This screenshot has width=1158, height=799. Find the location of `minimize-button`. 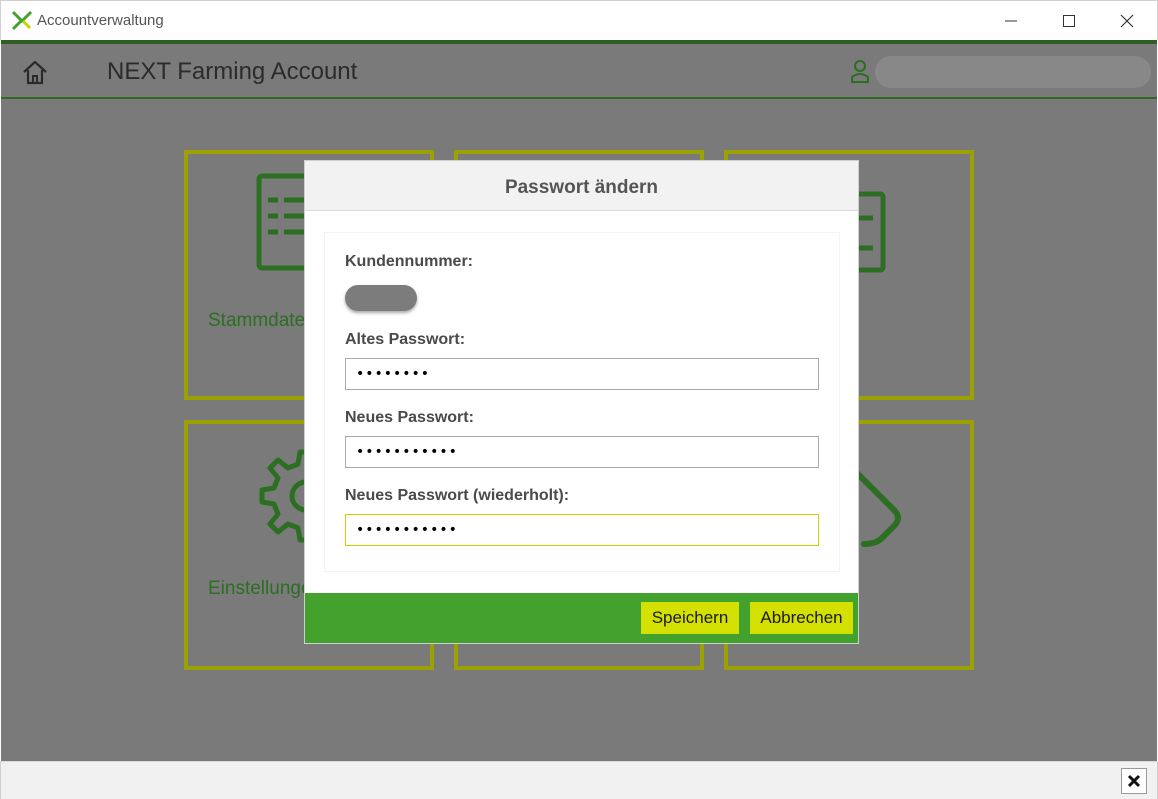

minimize-button is located at coordinates (1011, 21).